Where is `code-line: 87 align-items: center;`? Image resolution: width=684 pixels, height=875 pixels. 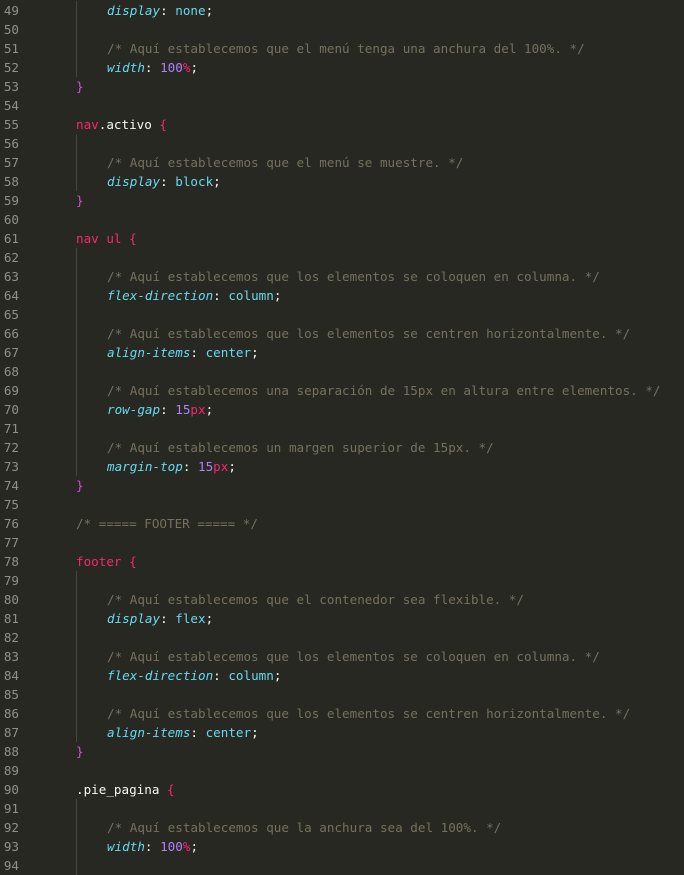 code-line: 87 align-items: center; is located at coordinates (342, 732).